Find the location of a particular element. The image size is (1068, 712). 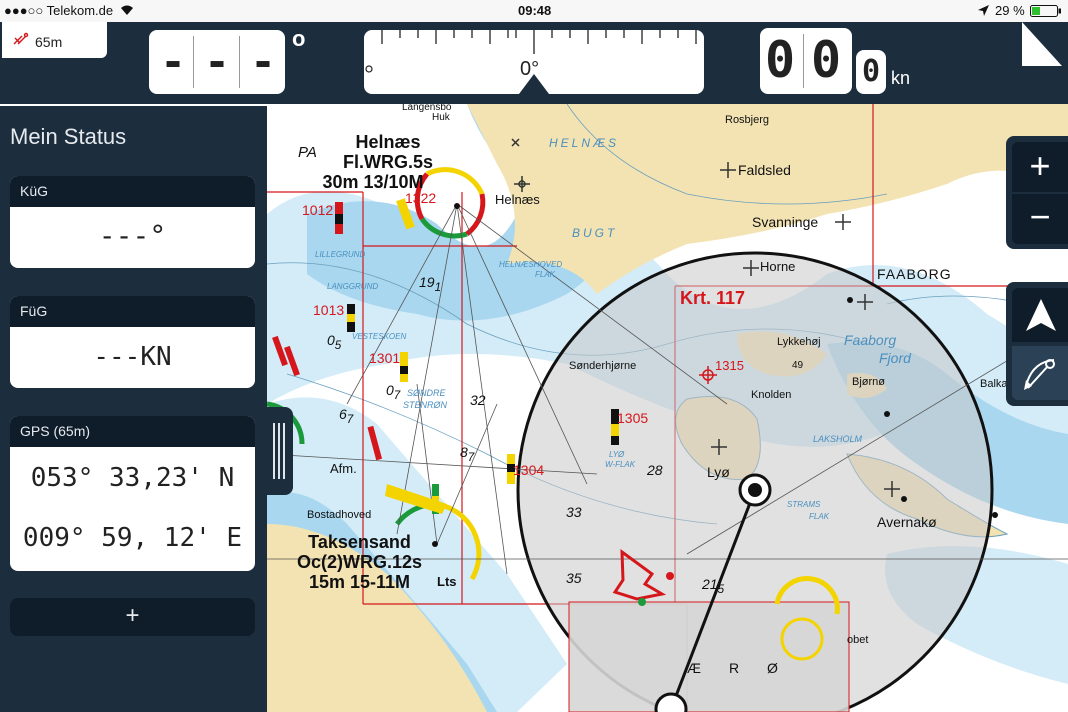

strams-flak-label-1: STRAMS is located at coordinates (804, 504).